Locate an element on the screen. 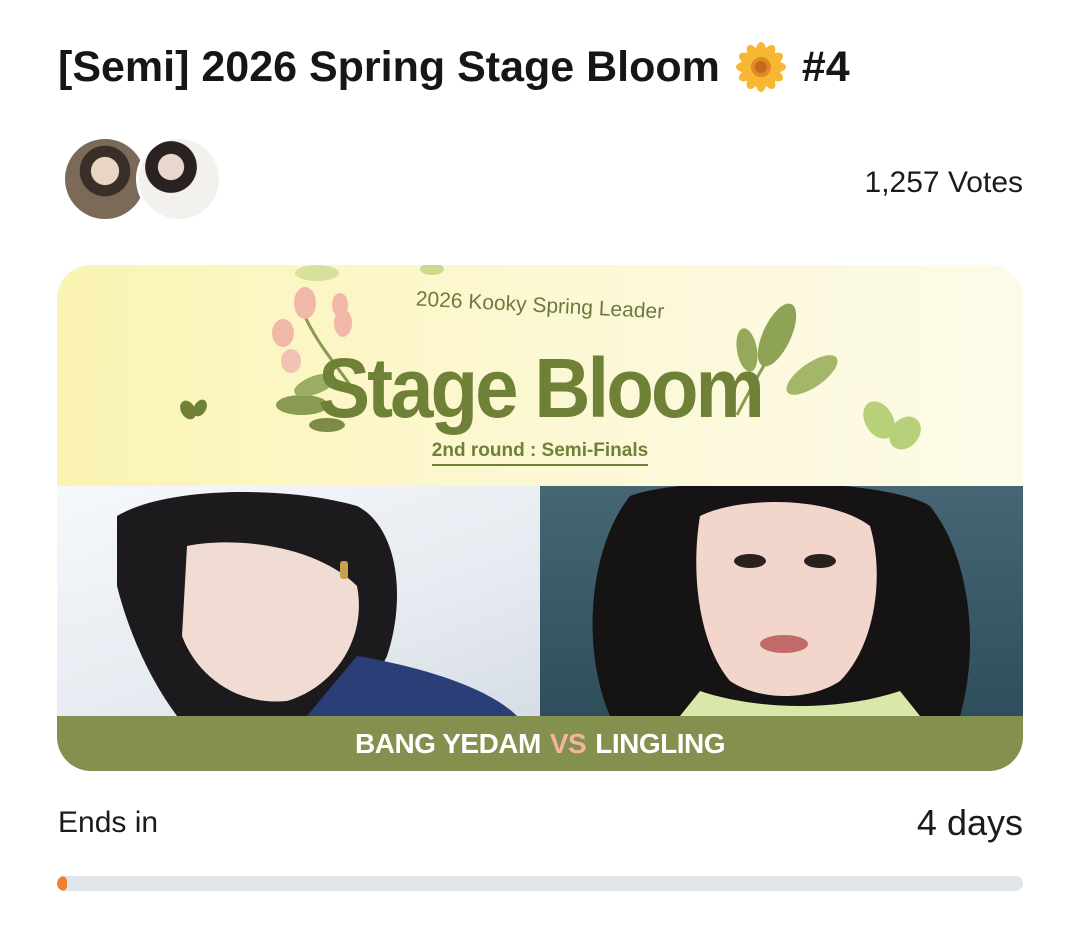  vote-count: 1,257 Votes is located at coordinates (943, 182).